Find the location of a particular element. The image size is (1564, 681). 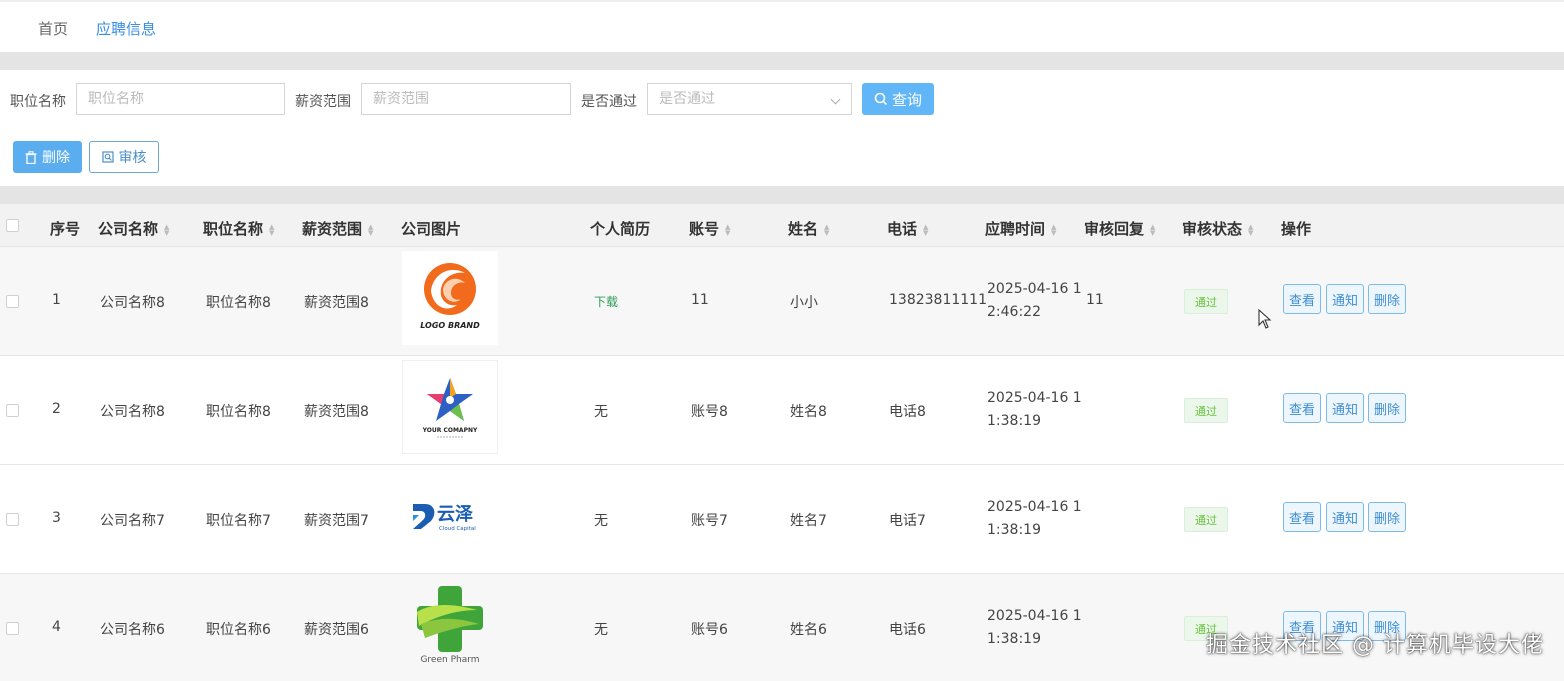

audit-button: 审核 is located at coordinates (124, 157).